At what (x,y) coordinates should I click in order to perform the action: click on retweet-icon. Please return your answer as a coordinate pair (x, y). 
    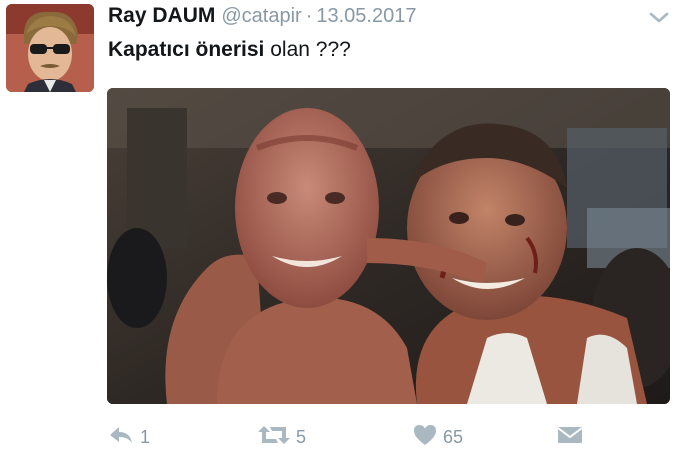
    Looking at the image, I should click on (274, 437).